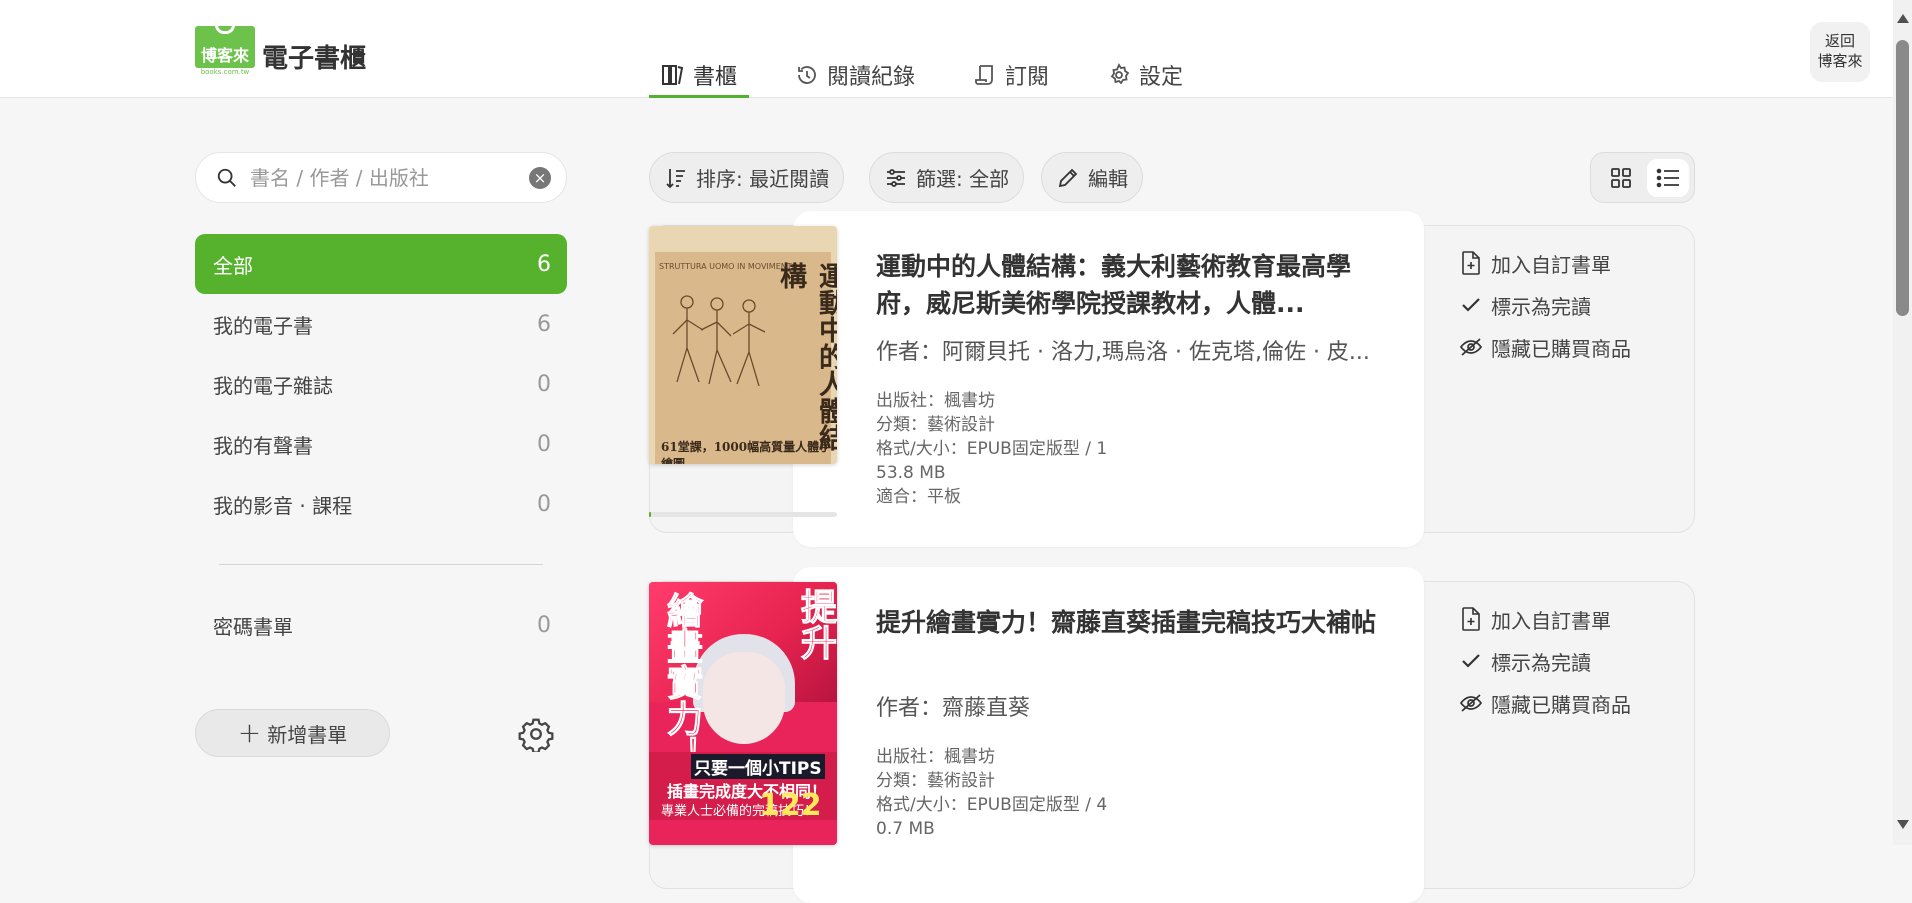 This screenshot has height=903, width=1912. What do you see at coordinates (1161, 77) in the screenshot?
I see `tab-settings-label: 設定` at bounding box center [1161, 77].